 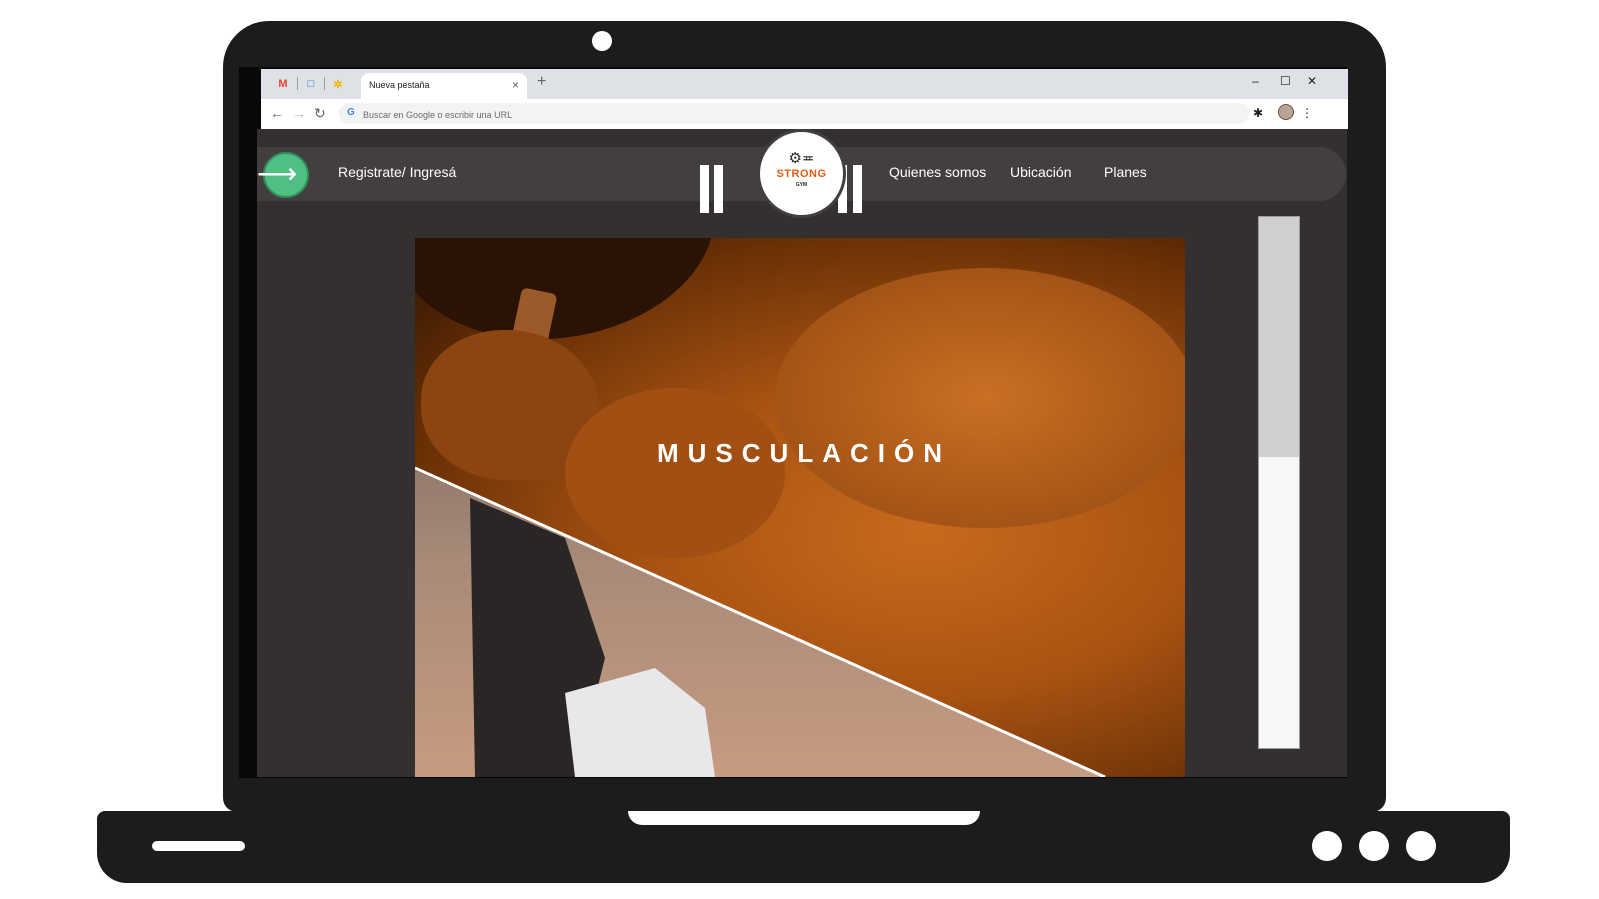 What do you see at coordinates (1040, 172) in the screenshot?
I see `nav-ubicacion: Ubicación` at bounding box center [1040, 172].